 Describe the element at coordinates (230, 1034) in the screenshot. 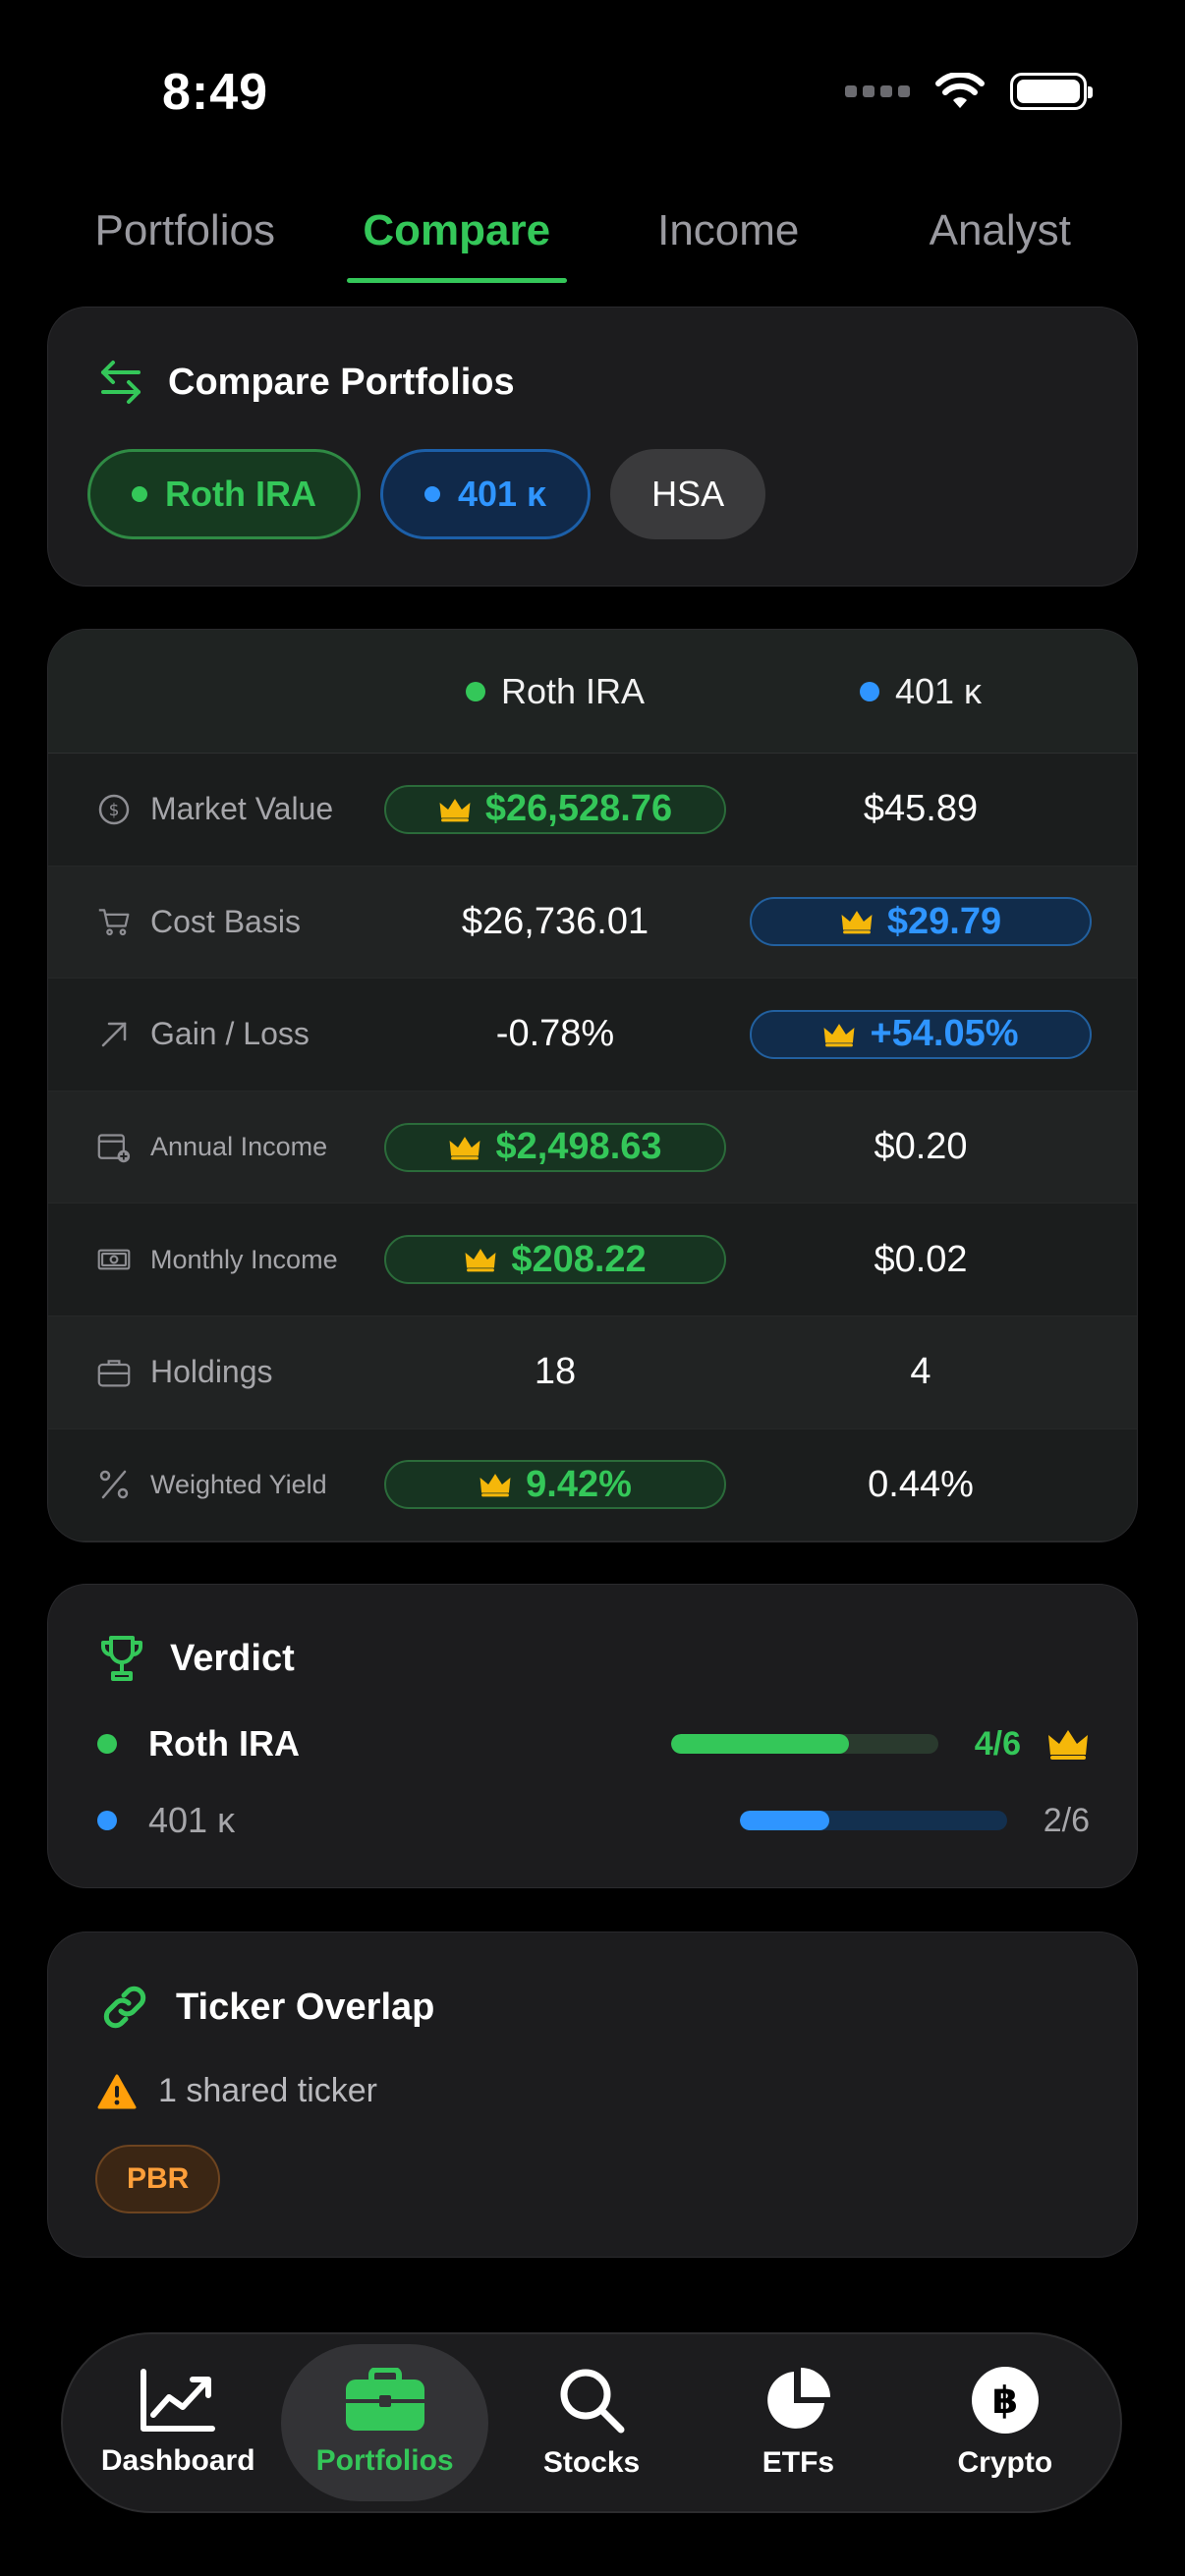

I see `row-label-text: Gain / Loss` at that location.